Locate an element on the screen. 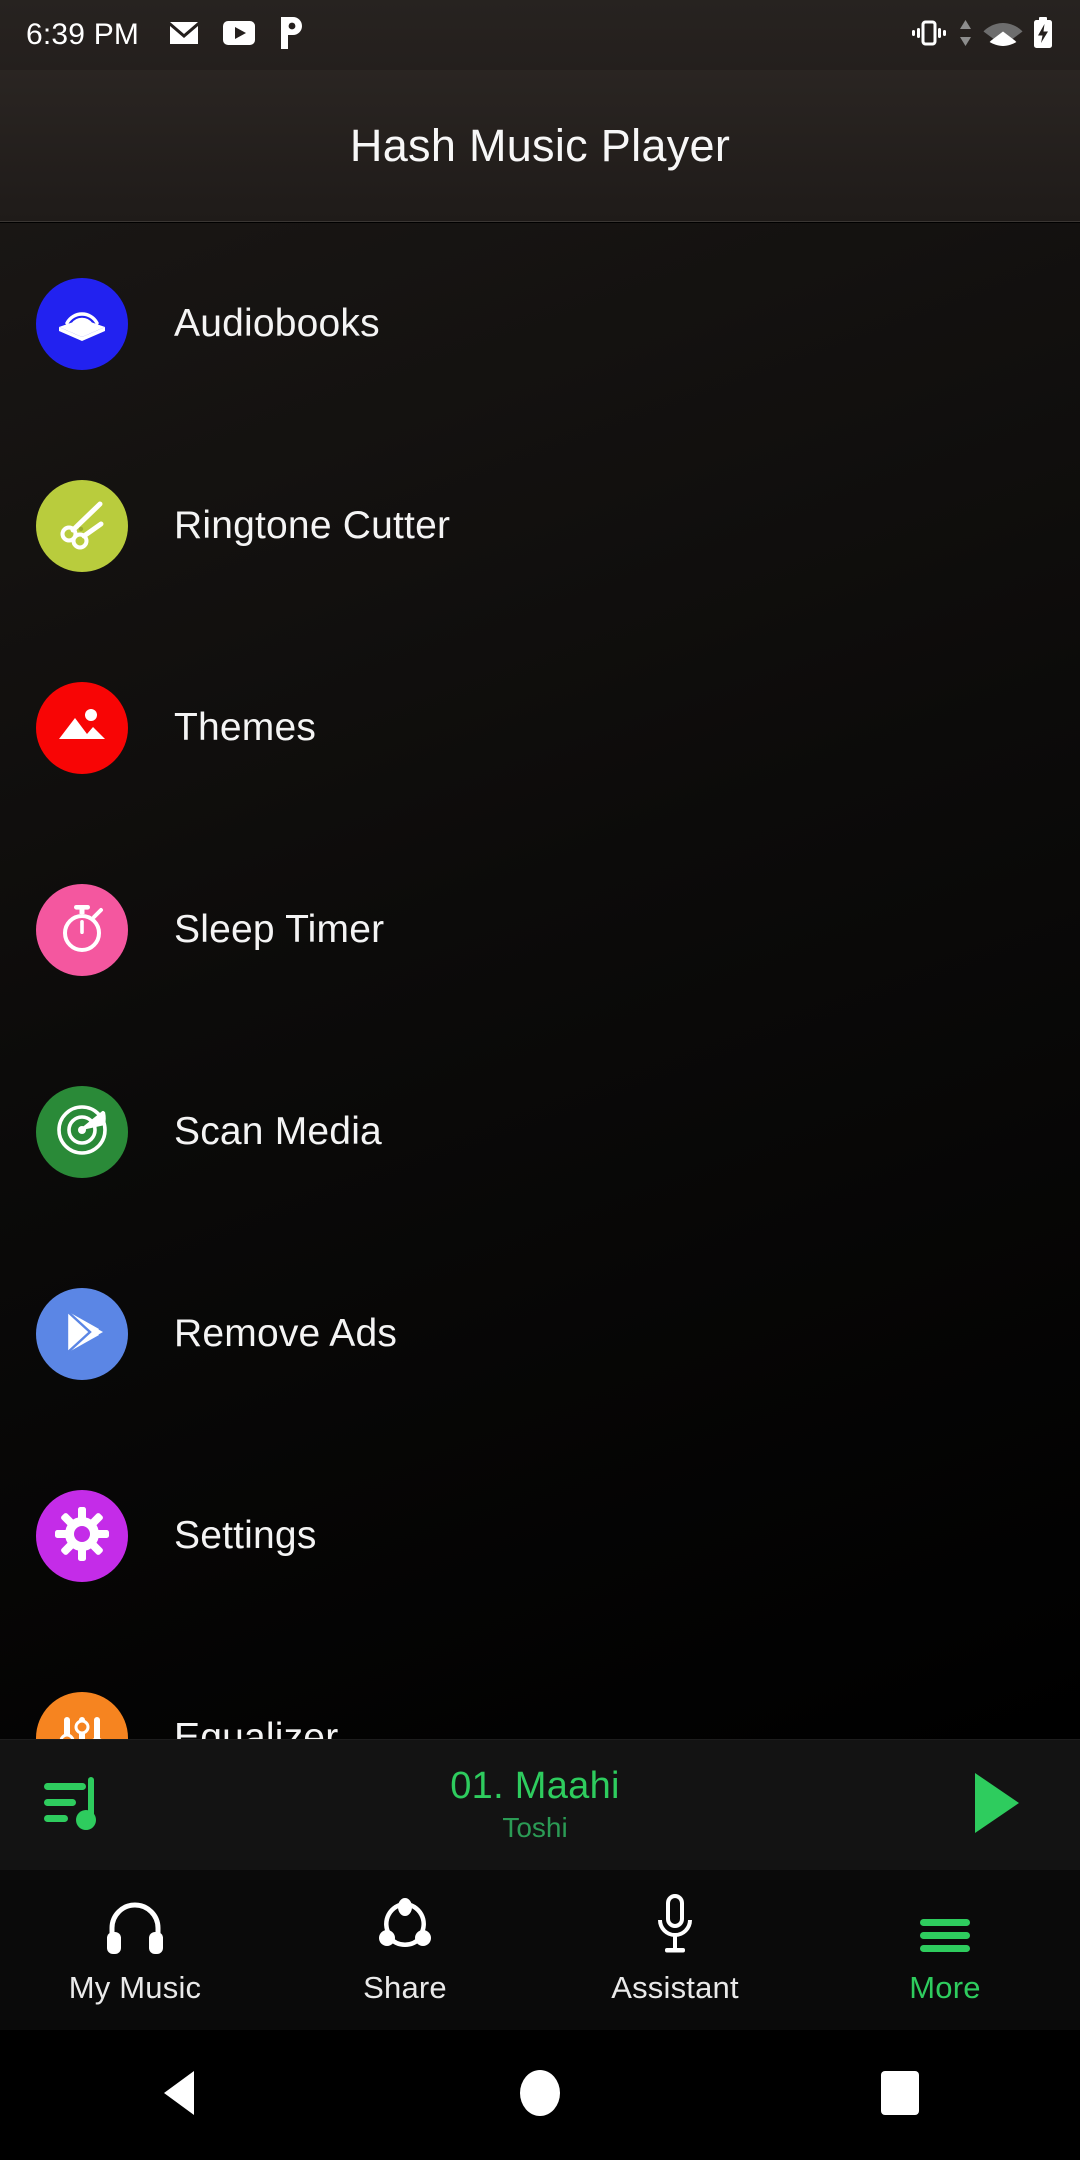 The width and height of the screenshot is (1080, 2160). wifi-icon is located at coordinates (1003, 35).